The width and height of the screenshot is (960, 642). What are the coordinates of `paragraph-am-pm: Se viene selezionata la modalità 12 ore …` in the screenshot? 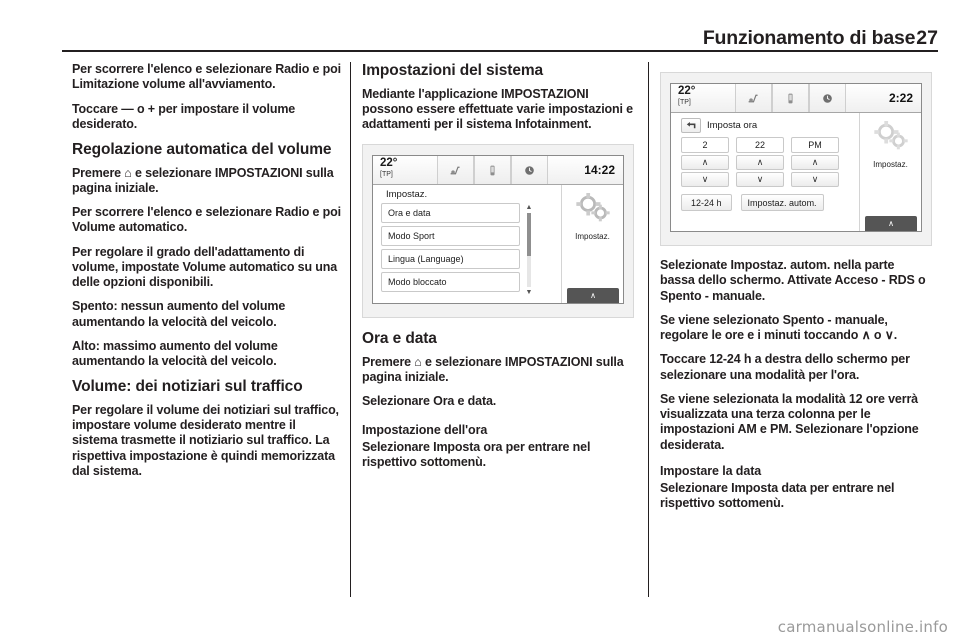 It's located at (789, 421).